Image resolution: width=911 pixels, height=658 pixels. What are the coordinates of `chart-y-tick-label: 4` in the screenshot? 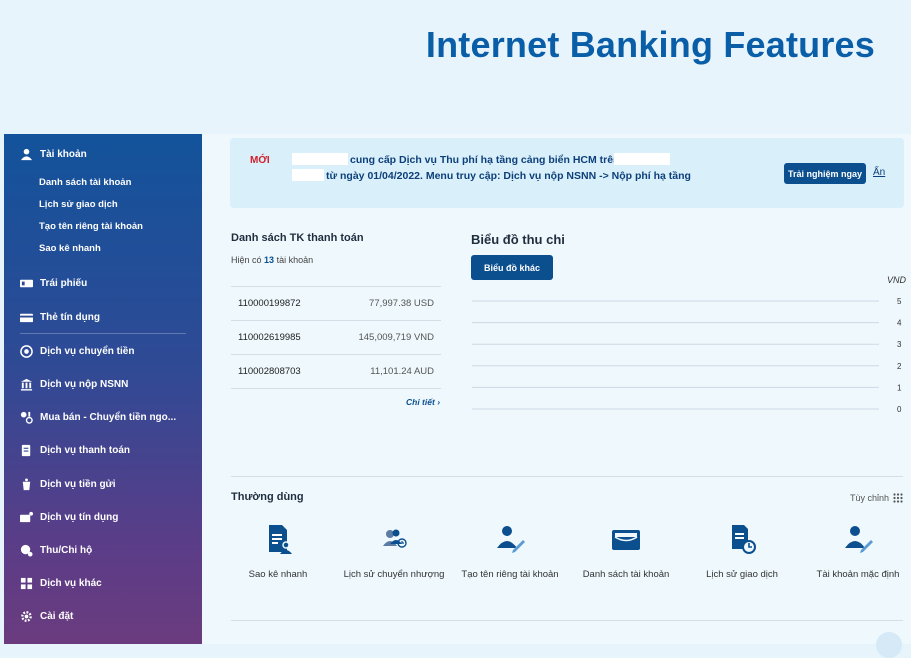 It's located at (899, 323).